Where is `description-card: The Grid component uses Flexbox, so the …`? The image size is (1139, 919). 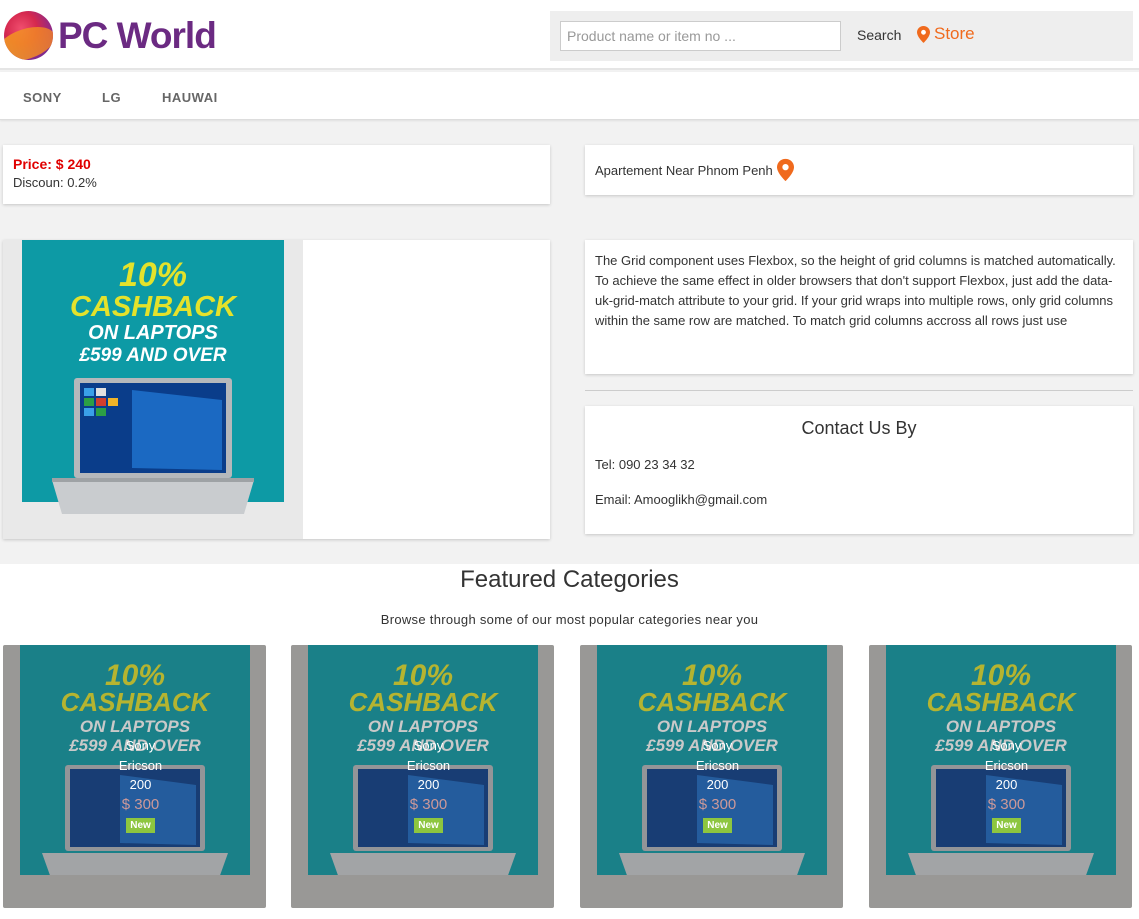
description-card: The Grid component uses Flexbox, so the … is located at coordinates (859, 307).